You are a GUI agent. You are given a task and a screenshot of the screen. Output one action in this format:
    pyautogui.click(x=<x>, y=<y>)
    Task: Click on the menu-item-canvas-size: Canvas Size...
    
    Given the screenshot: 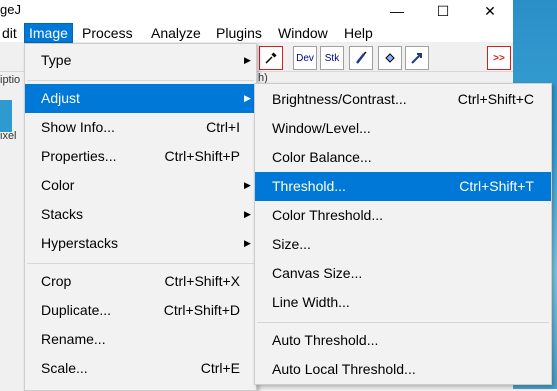 What is the action you would take?
    pyautogui.click(x=403, y=273)
    